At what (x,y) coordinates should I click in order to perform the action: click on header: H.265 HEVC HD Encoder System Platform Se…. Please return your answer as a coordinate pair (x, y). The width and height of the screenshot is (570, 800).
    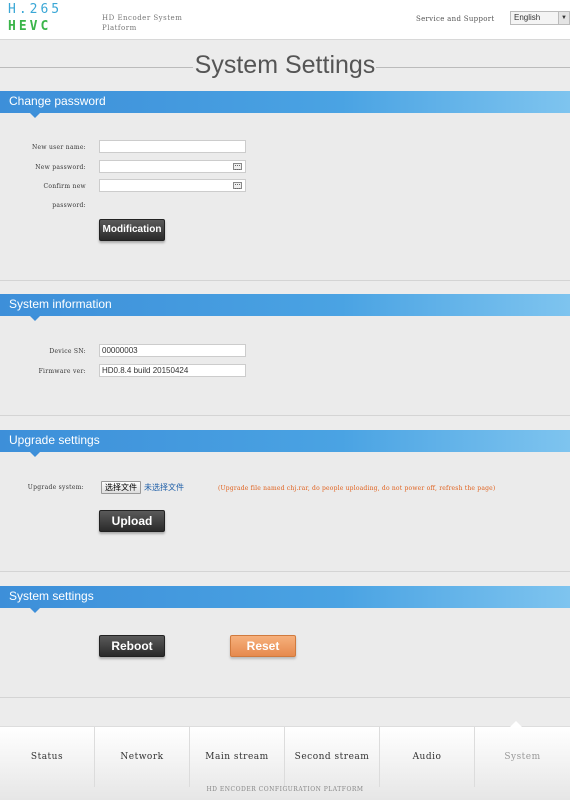
    Looking at the image, I should click on (285, 20).